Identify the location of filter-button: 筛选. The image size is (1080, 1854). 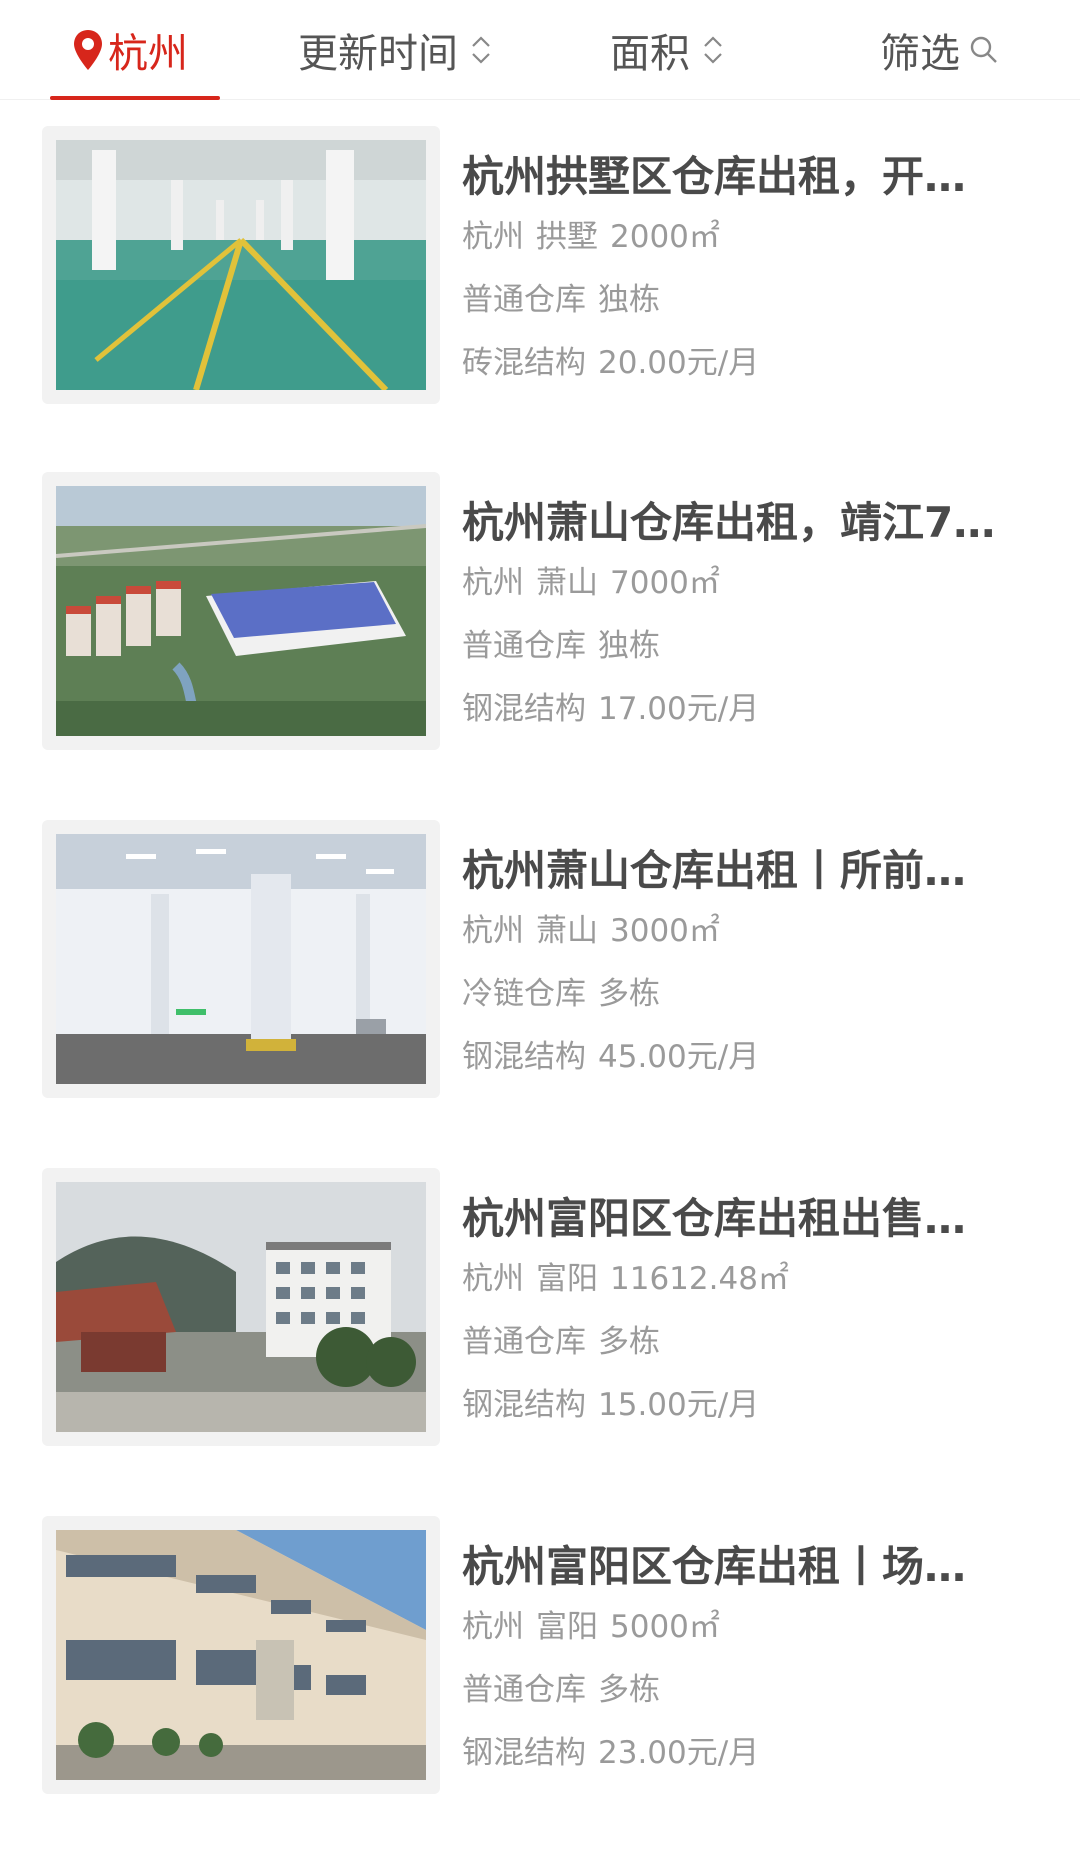
(940, 50).